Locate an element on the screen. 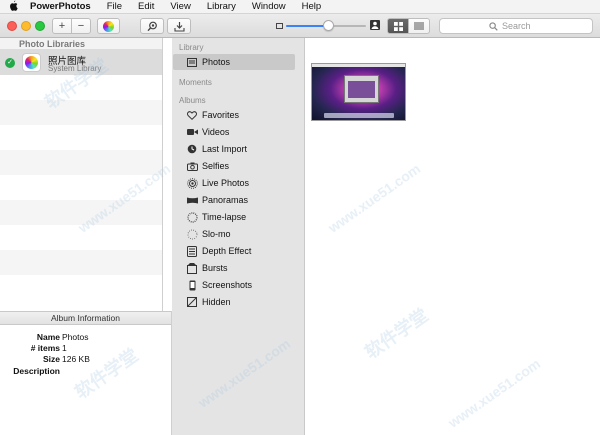 The width and height of the screenshot is (600, 435). check-icon: ✓ is located at coordinates (10, 63).